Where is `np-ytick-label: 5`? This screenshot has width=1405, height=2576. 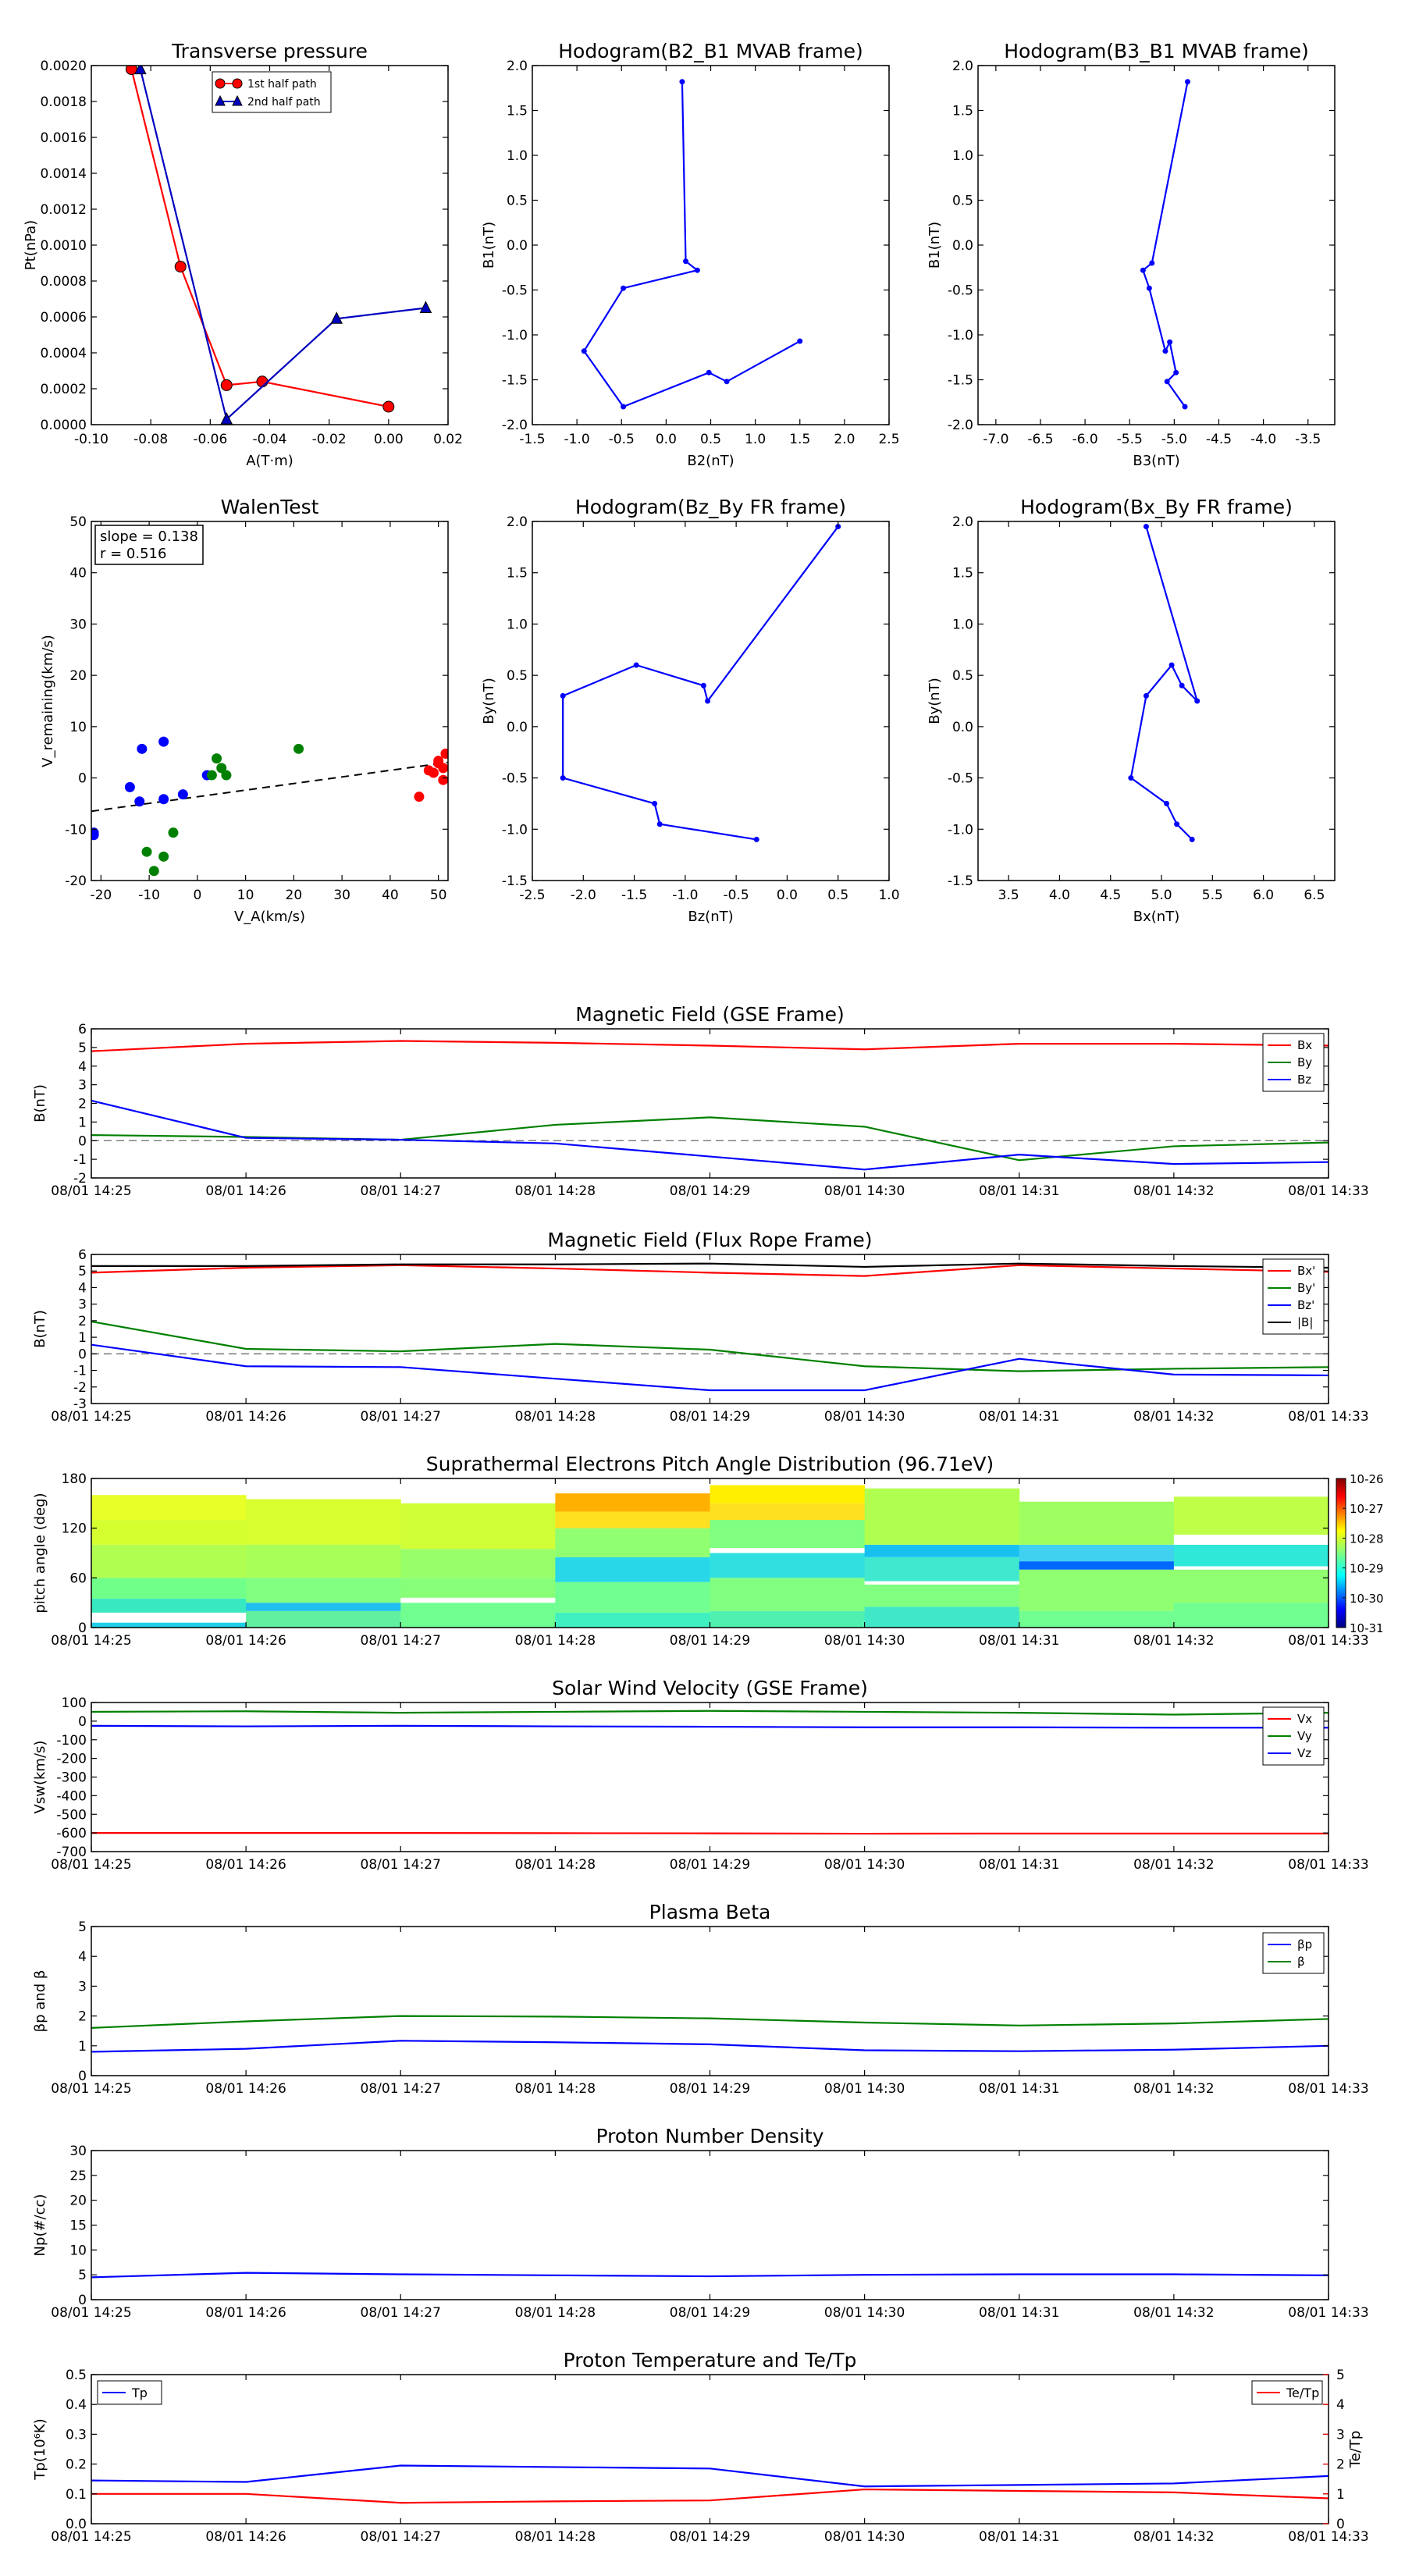
np-ytick-label: 5 is located at coordinates (82, 2275).